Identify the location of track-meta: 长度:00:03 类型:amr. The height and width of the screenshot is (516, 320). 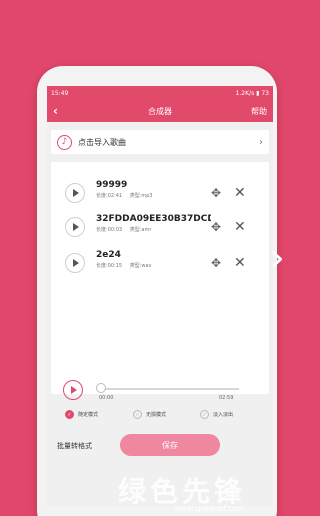
(153, 229).